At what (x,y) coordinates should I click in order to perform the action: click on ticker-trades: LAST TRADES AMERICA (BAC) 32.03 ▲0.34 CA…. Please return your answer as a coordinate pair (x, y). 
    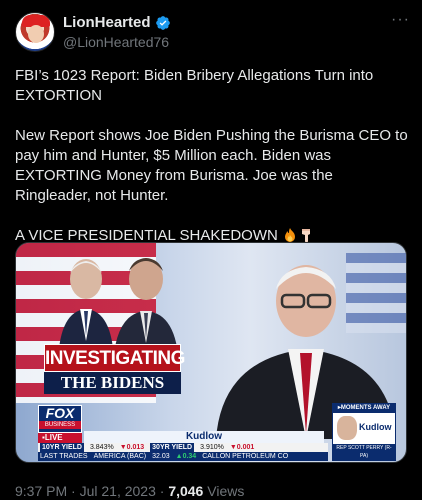
    Looking at the image, I should click on (183, 456).